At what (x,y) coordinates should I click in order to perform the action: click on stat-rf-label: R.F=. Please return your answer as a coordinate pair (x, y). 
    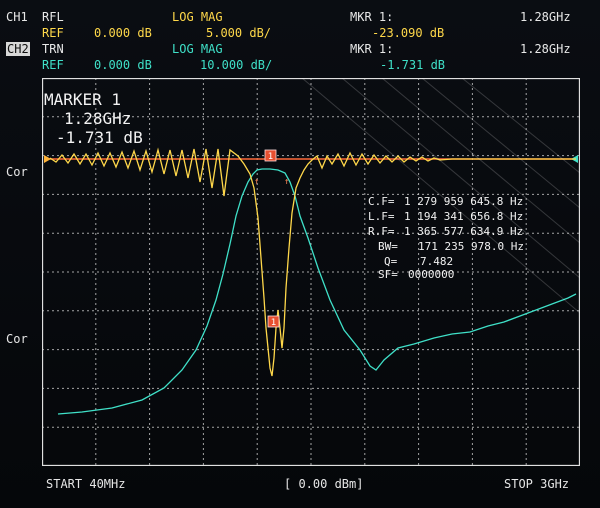
    Looking at the image, I should click on (381, 231).